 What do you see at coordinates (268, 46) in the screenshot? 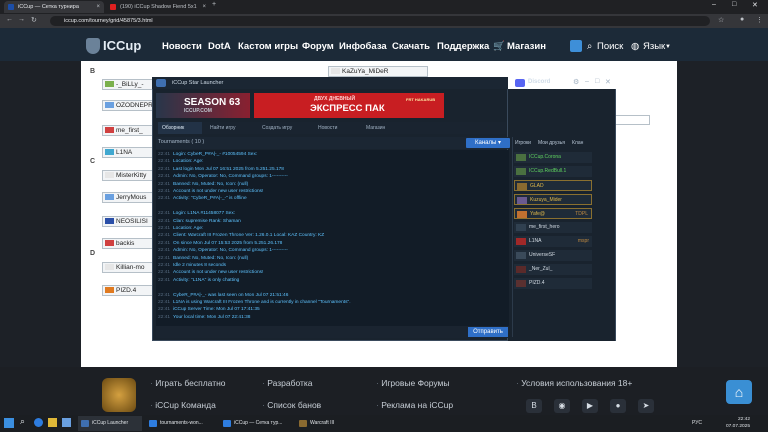
I see `nav-custom-games: Кастом игры` at bounding box center [268, 46].